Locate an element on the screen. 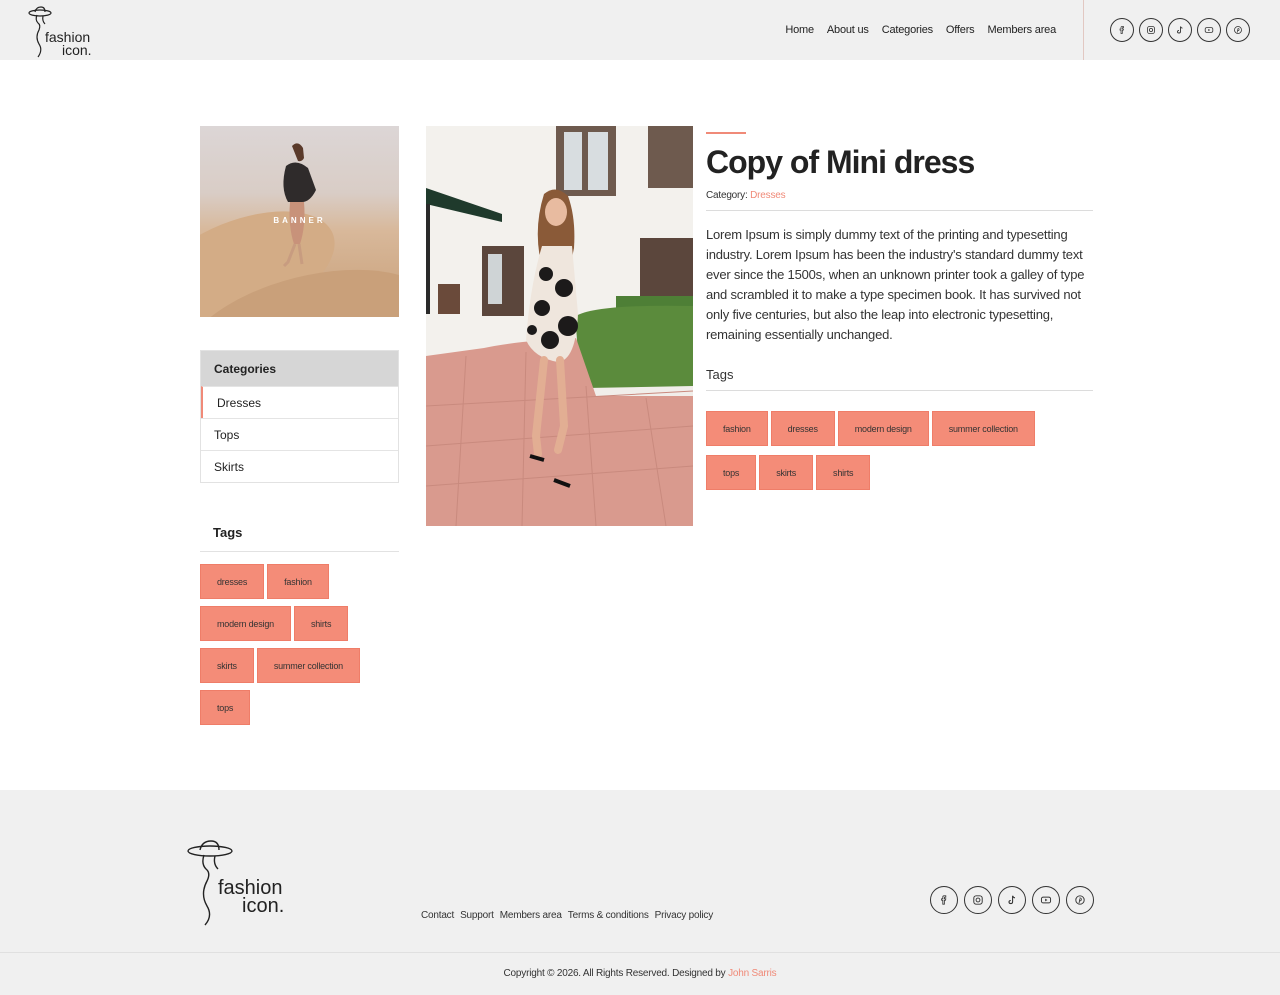 The height and width of the screenshot is (995, 1280). tag-fashion: fashion is located at coordinates (298, 581).